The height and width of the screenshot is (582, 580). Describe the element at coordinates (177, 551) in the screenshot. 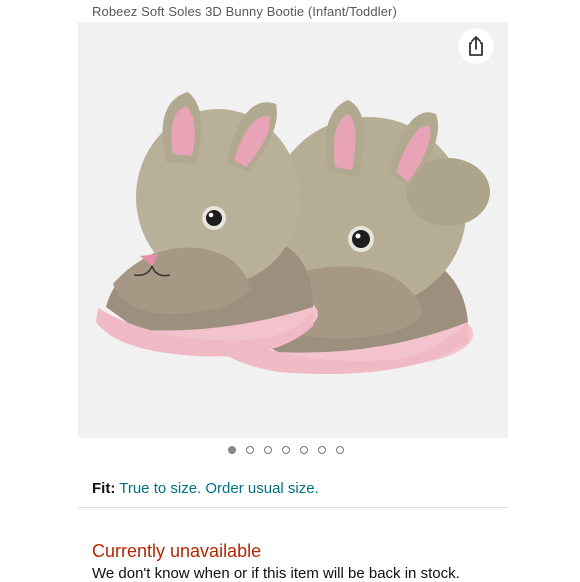

I see `availability-status: Currently unavailable` at that location.